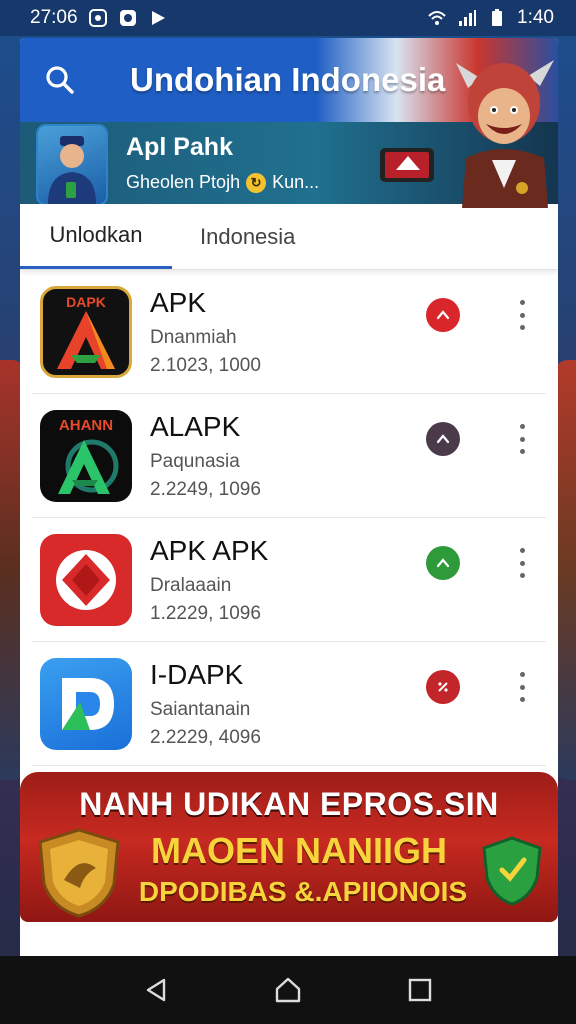 This screenshot has width=576, height=1024. Describe the element at coordinates (158, 18) in the screenshot. I see `play-store-icon` at that location.